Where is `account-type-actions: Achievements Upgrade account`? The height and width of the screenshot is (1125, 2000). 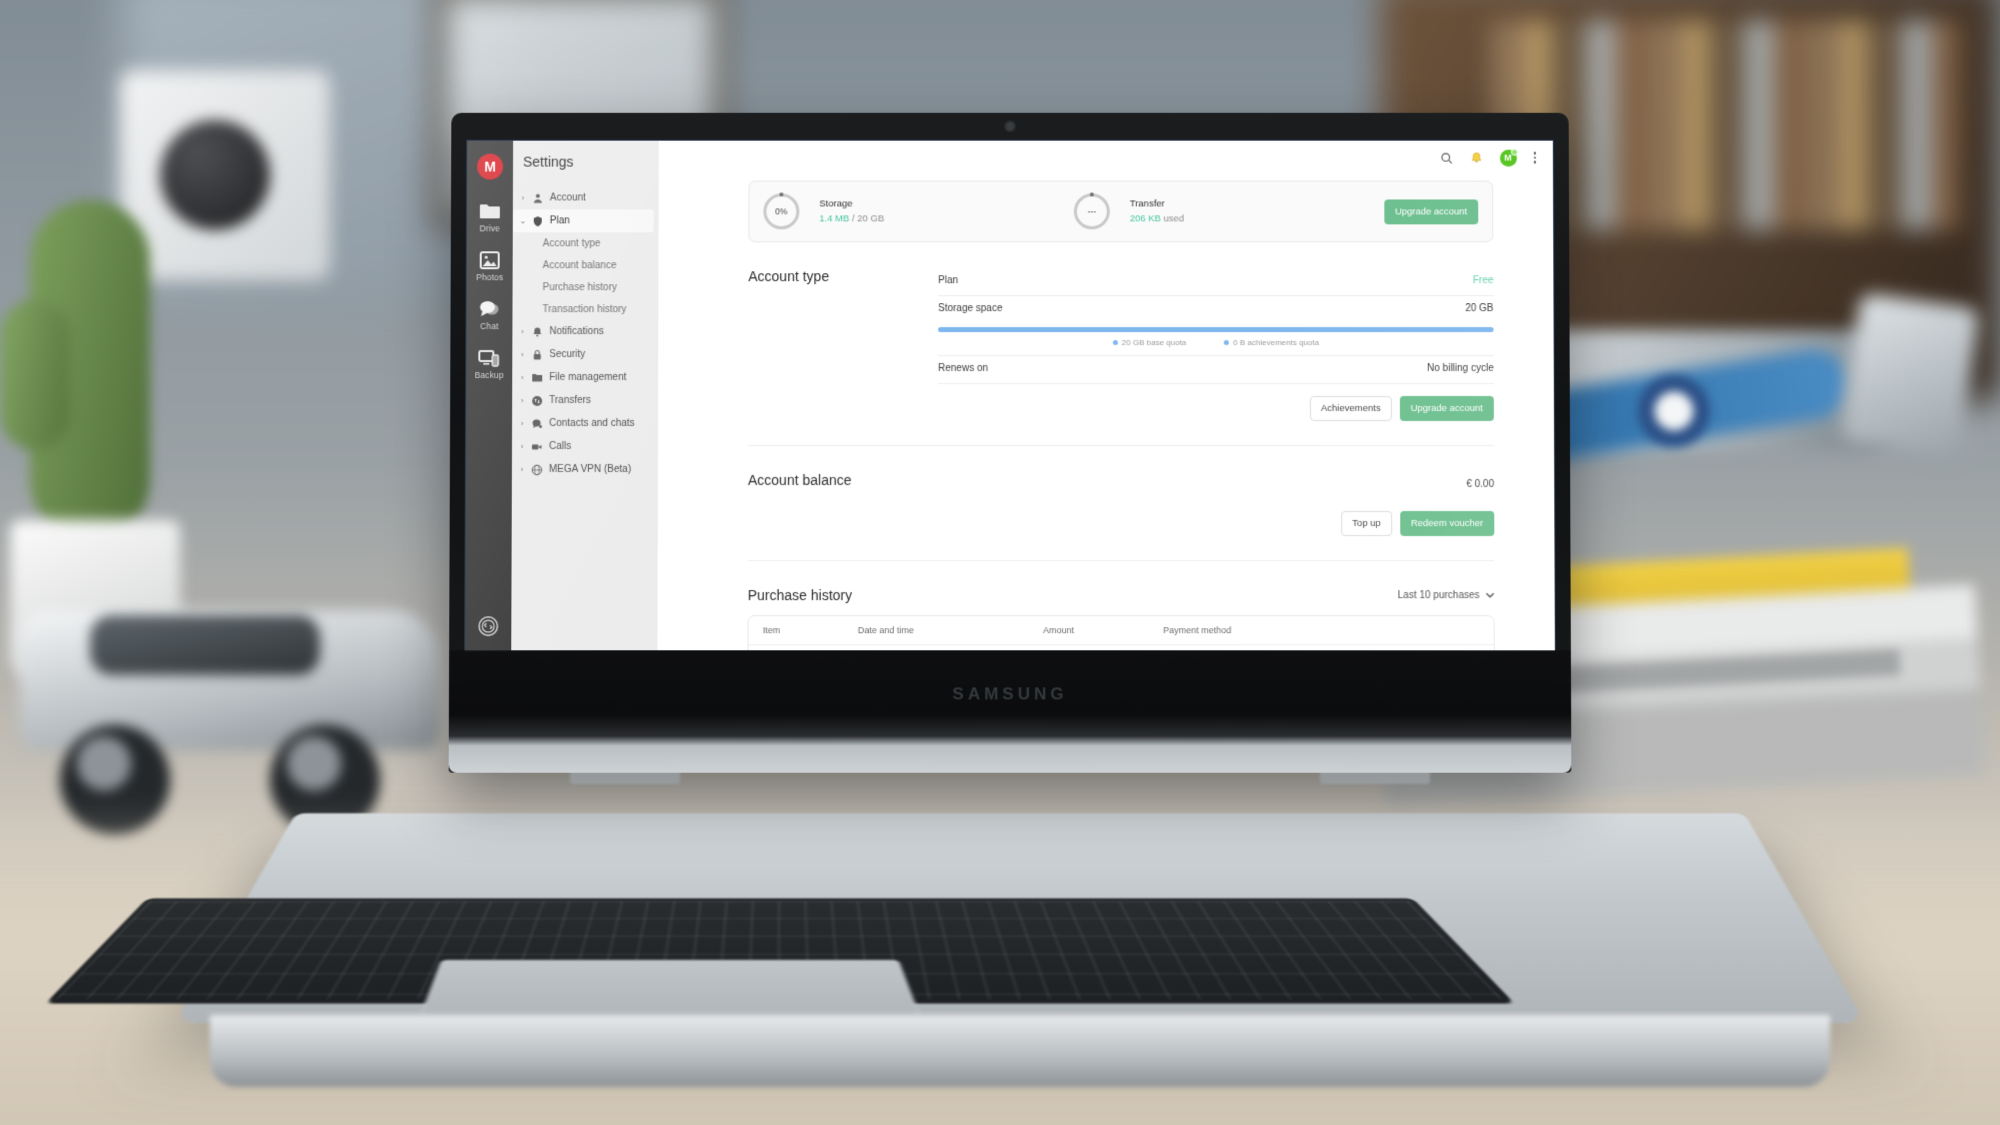 account-type-actions: Achievements Upgrade account is located at coordinates (1216, 403).